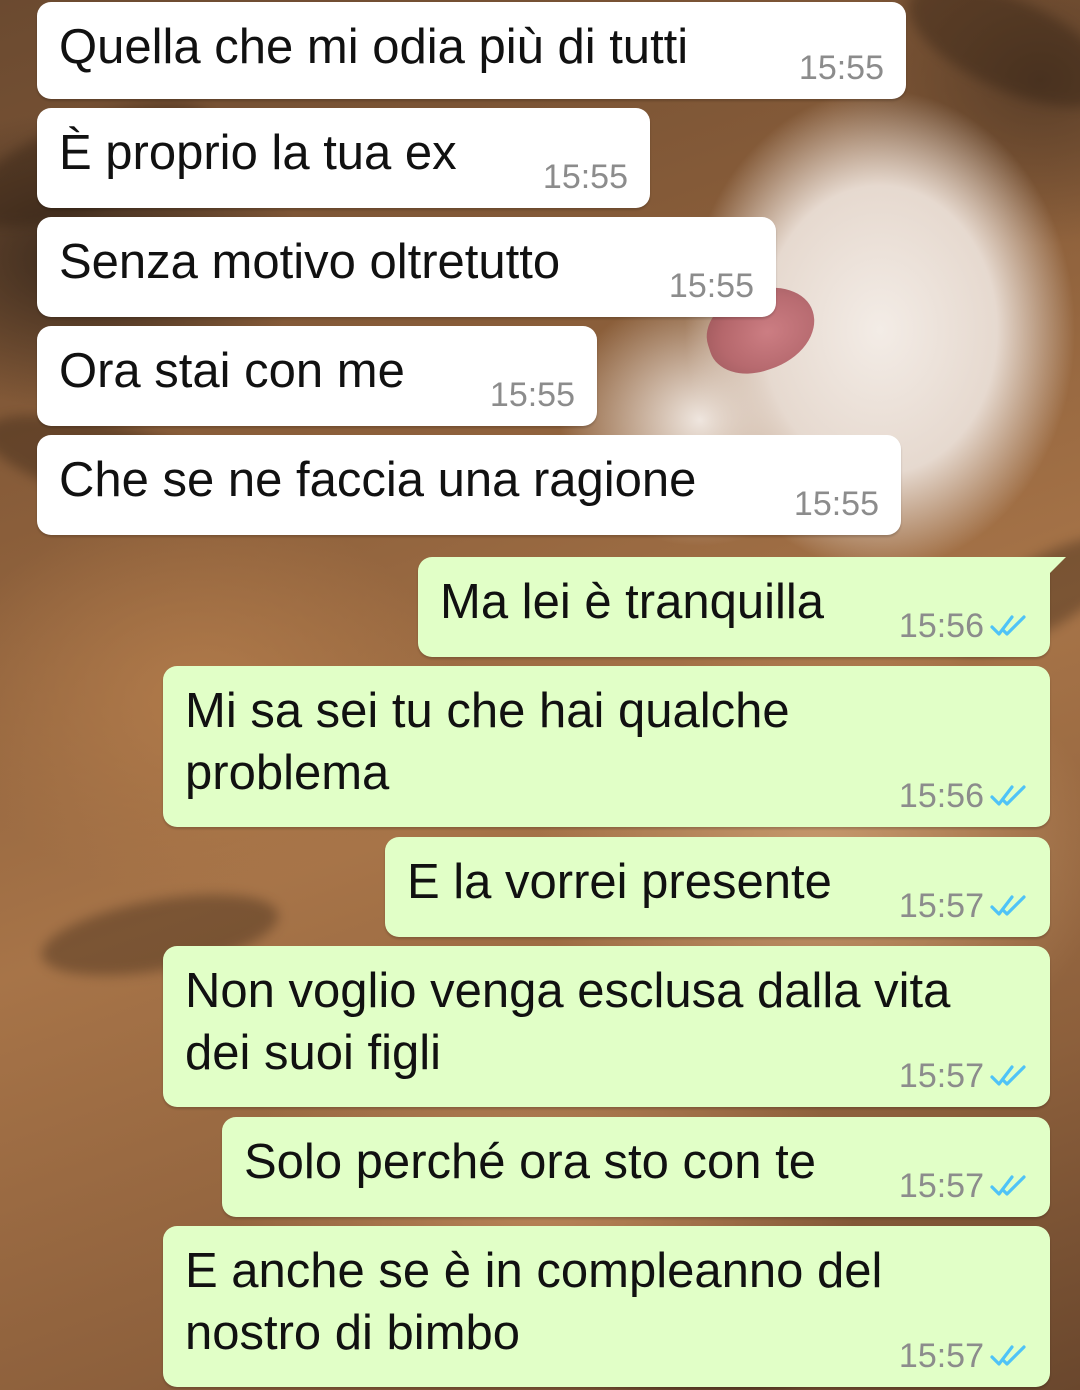  Describe the element at coordinates (568, 991) in the screenshot. I see `message-text-line1: Non voglio venga esclusa dalla vita` at that location.